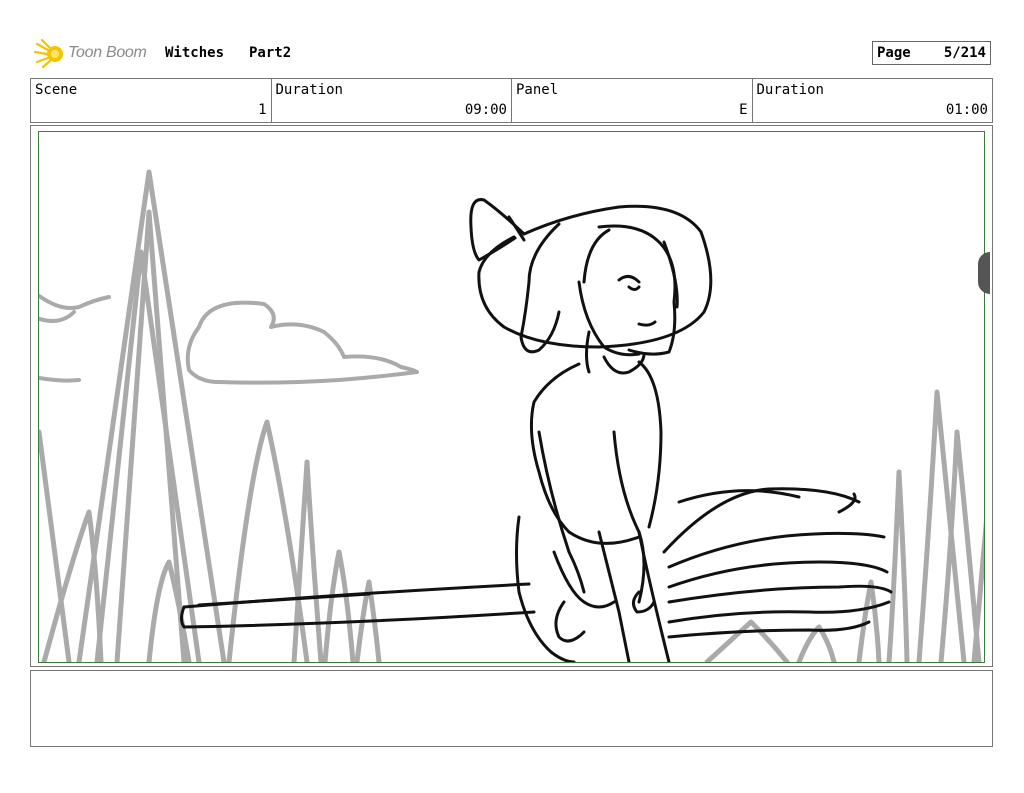 This screenshot has height=793, width=1024. What do you see at coordinates (873, 100) in the screenshot?
I see `panel-duration-cell: Duration 01:00` at bounding box center [873, 100].